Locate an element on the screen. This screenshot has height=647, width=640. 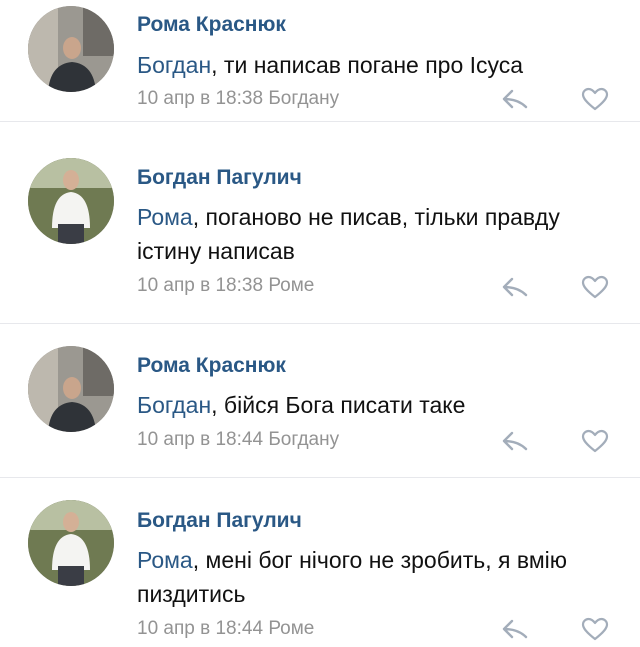
comment-body: , ти написав погане про Ісуса is located at coordinates (367, 65).